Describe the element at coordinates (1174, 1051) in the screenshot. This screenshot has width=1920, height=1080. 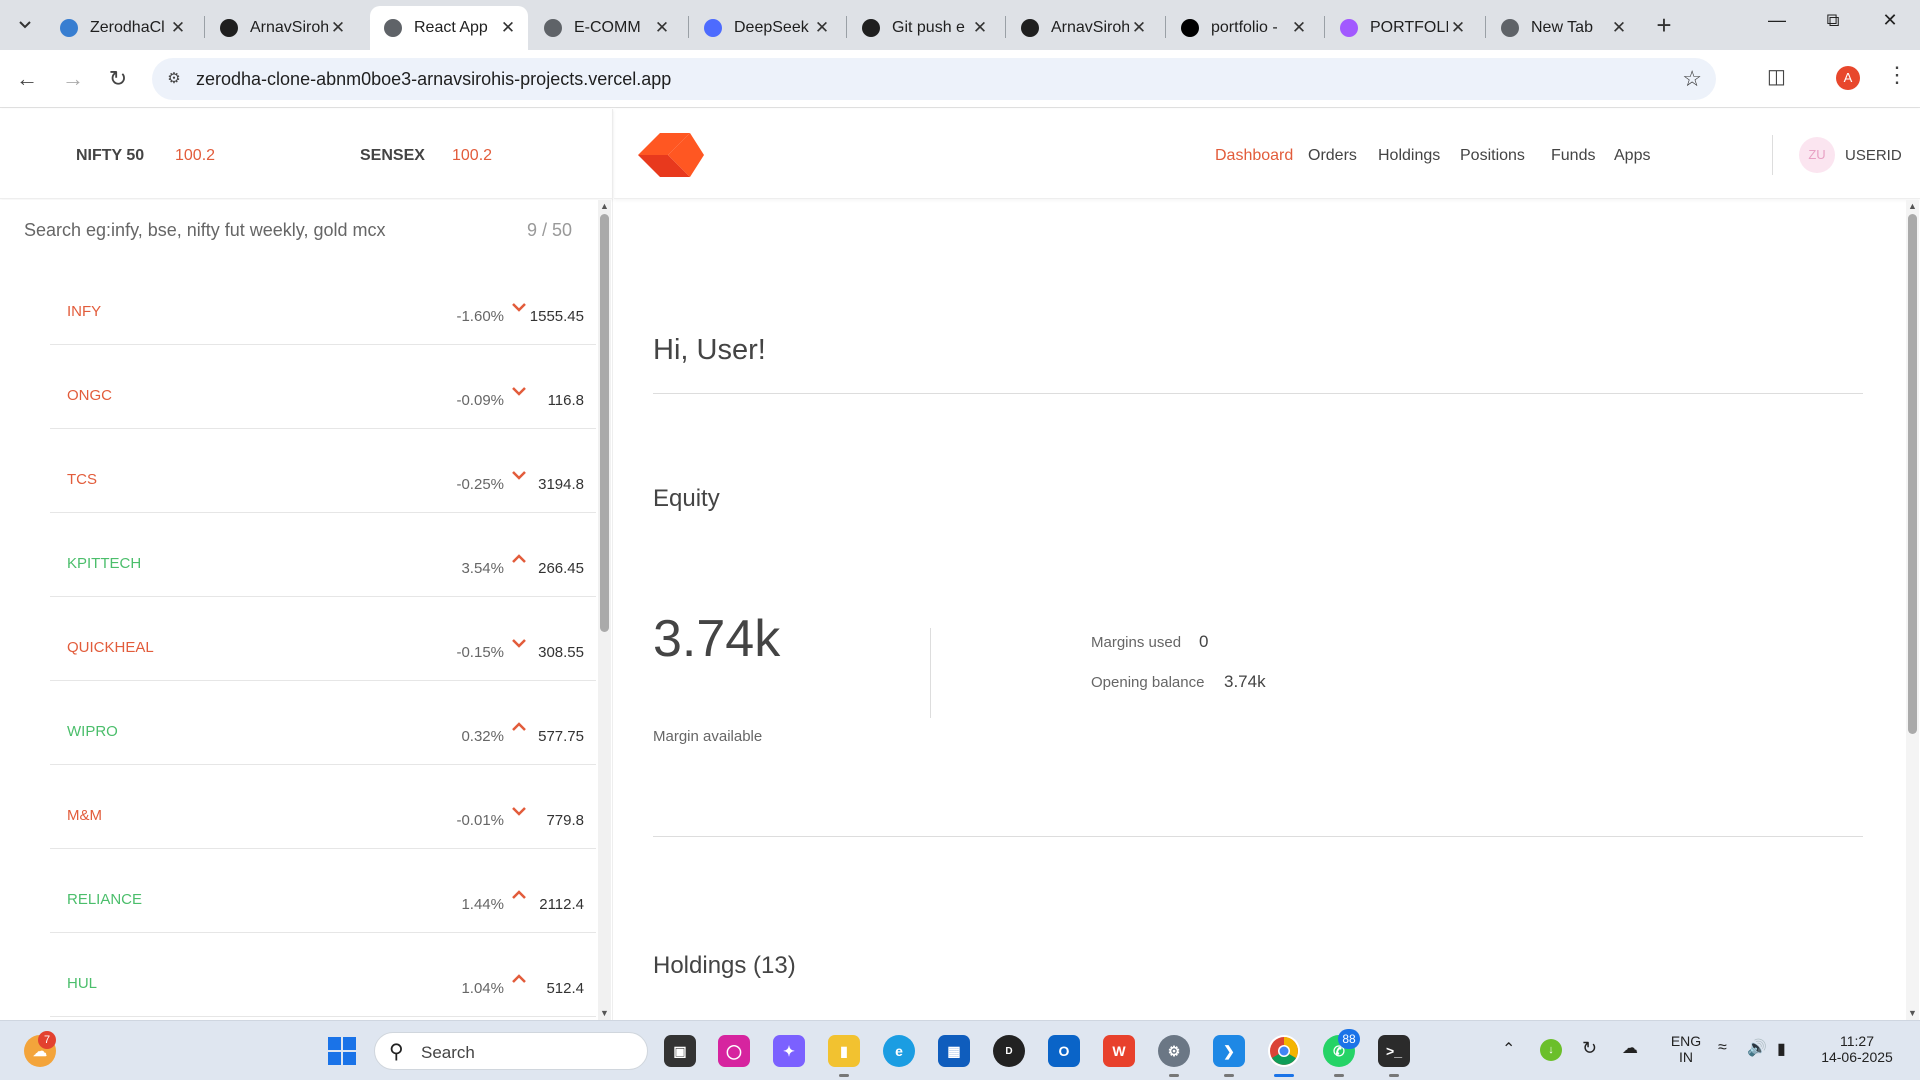
I see `settings-gear-icon: ⚙` at that location.